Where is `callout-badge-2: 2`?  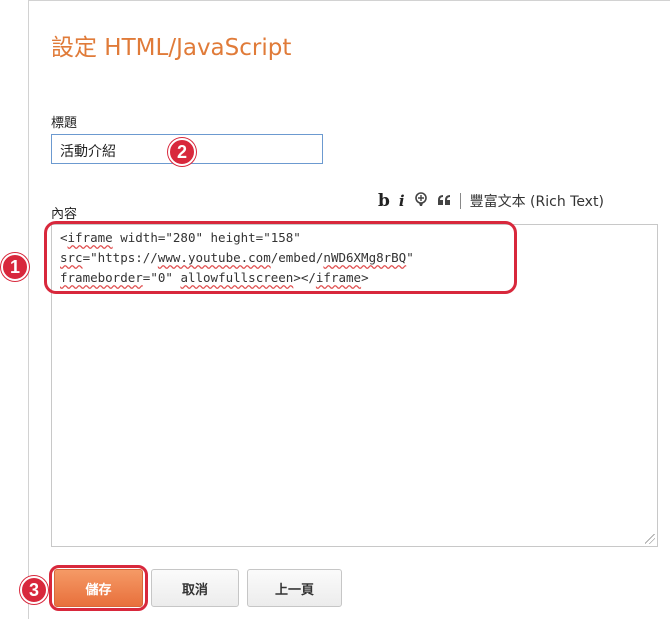
callout-badge-2: 2 is located at coordinates (182, 152).